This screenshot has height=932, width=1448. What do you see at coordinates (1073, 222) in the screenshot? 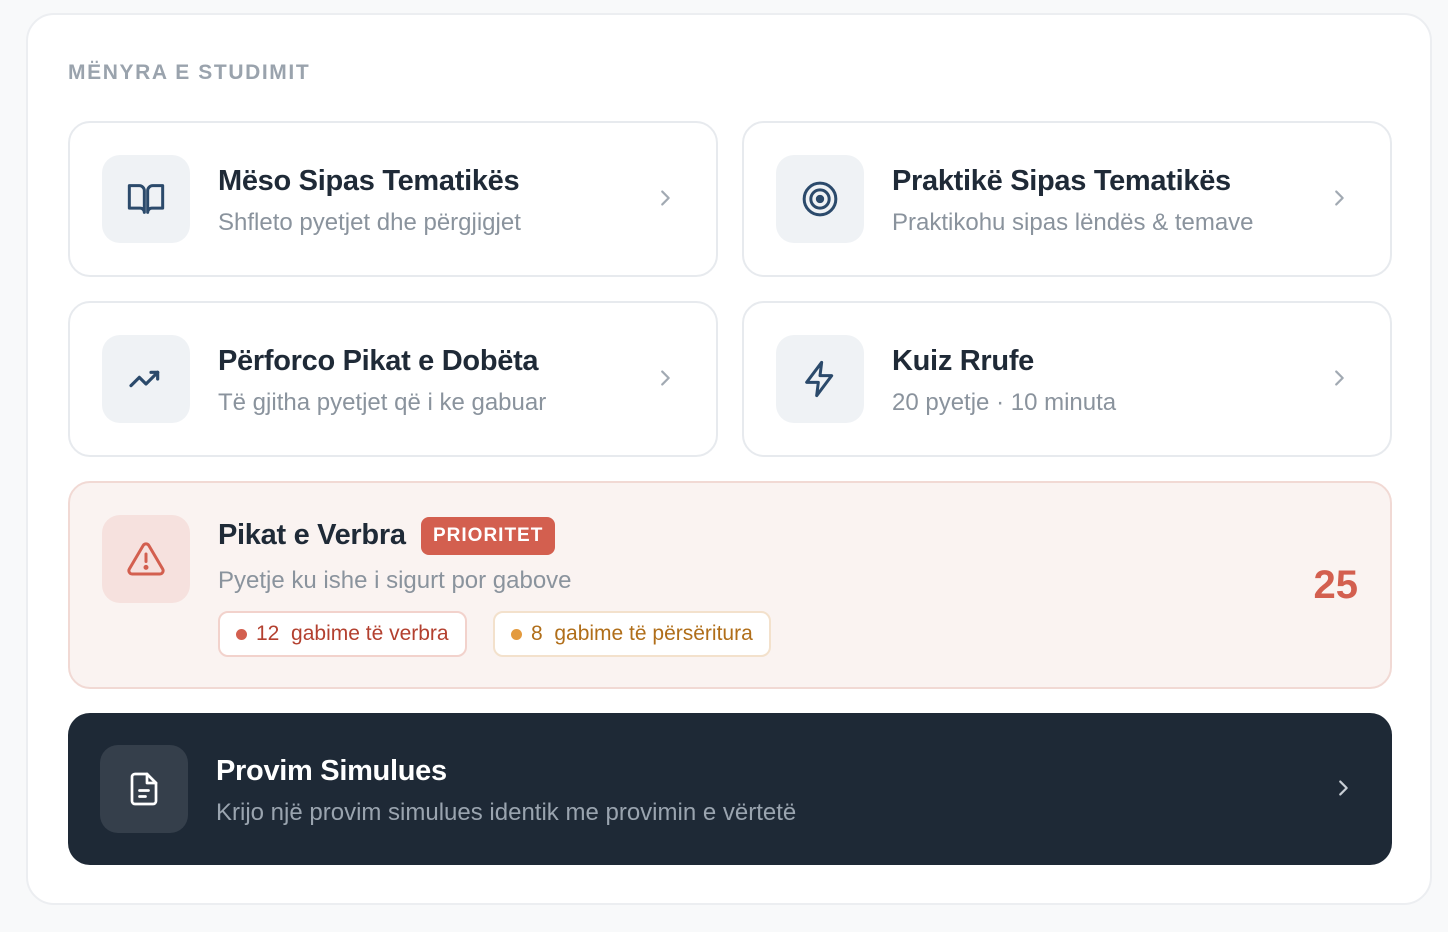
I see `card-subtitle: Praktikohu sipas lëndës & temave` at bounding box center [1073, 222].